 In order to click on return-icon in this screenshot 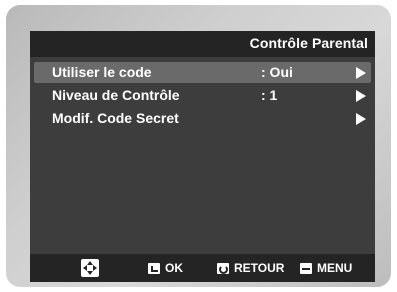, I will do `click(223, 268)`.